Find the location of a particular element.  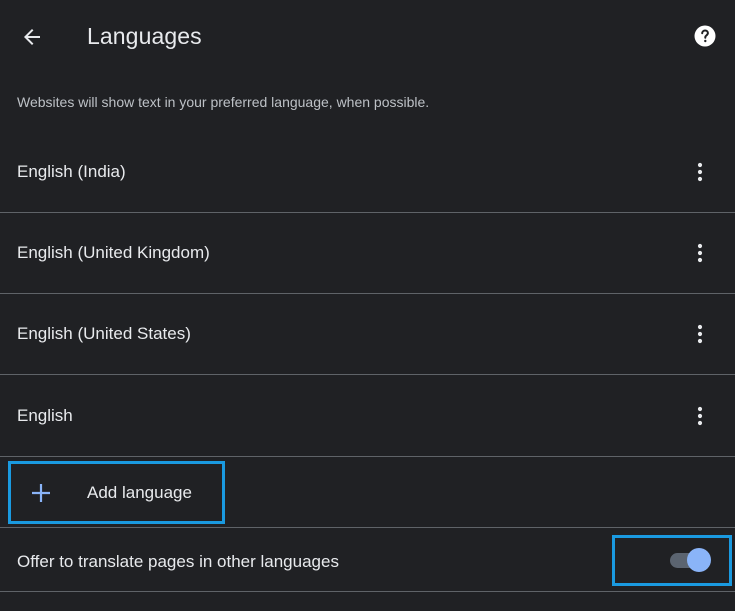

translate-toggle is located at coordinates (691, 560).